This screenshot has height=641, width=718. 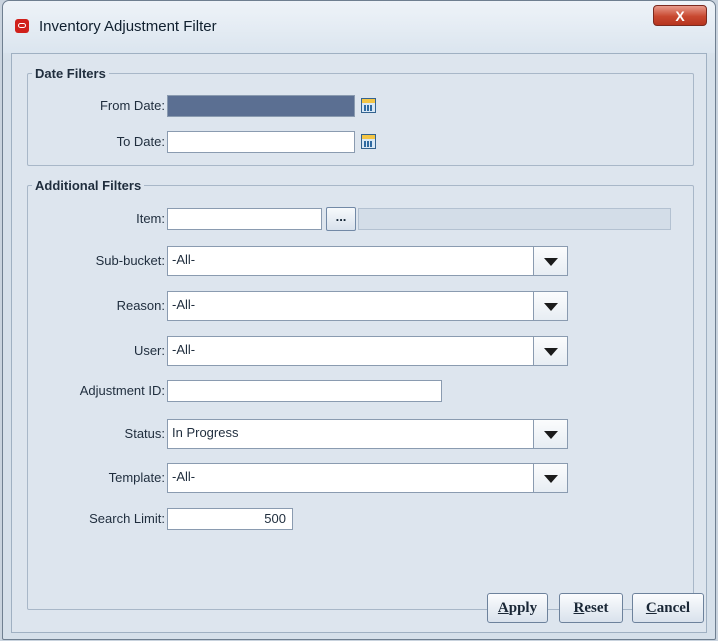 I want to click on adjustment-id-input, so click(x=304, y=391).